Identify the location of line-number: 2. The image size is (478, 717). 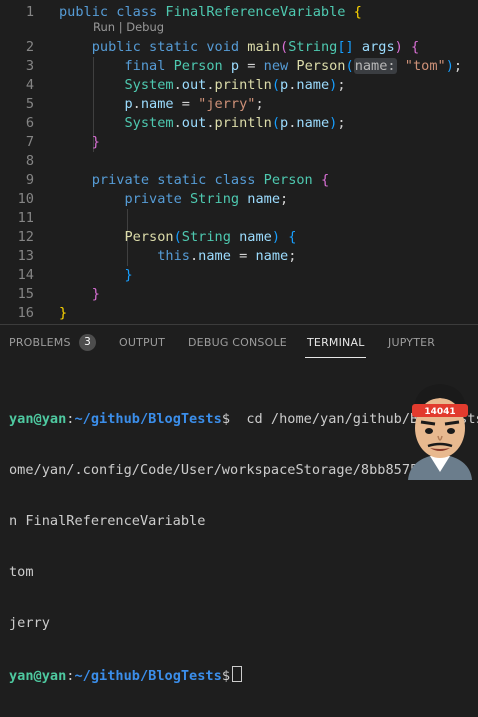
(29, 47).